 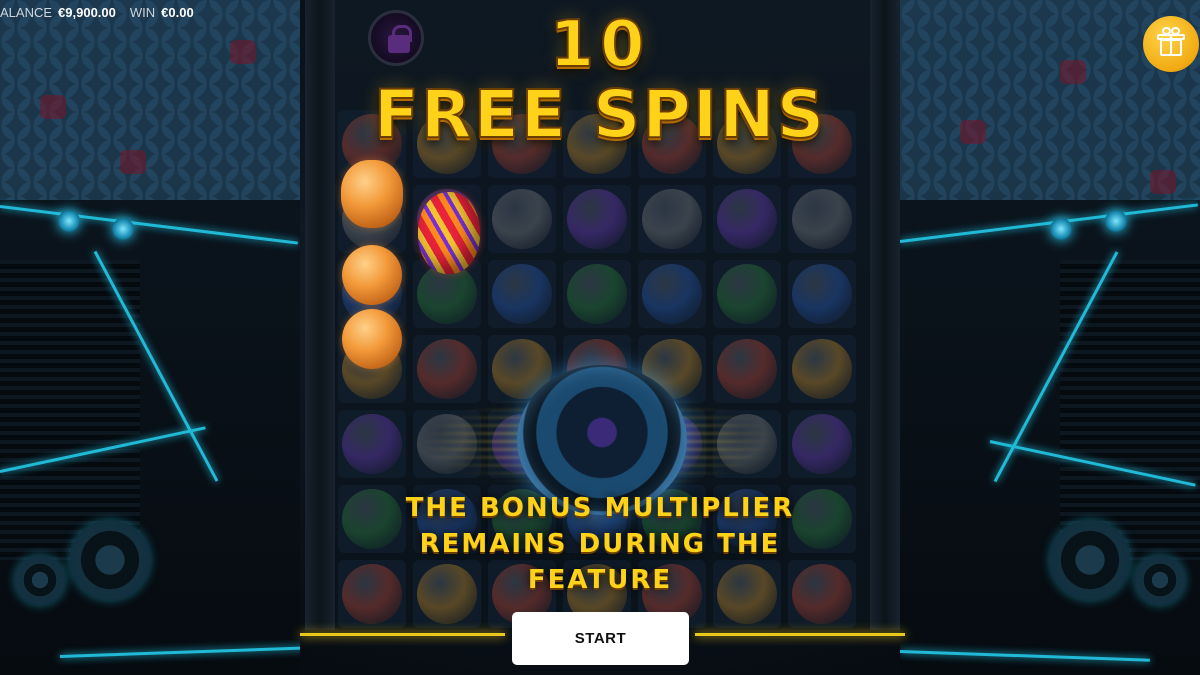 I want to click on feature-message-line: THE BONUS MULTIPLIER, so click(x=600, y=508).